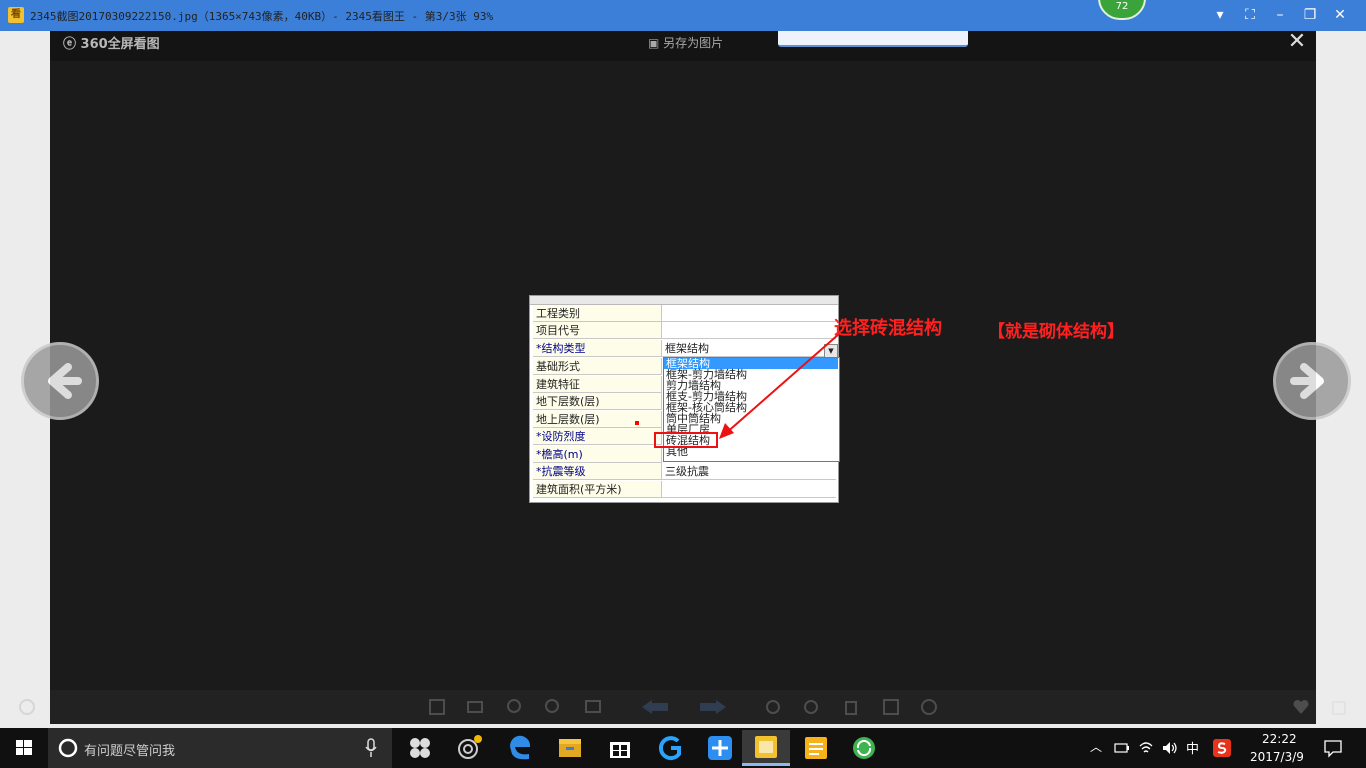 The width and height of the screenshot is (1366, 768). I want to click on restore-button: ❐, so click(1310, 15).